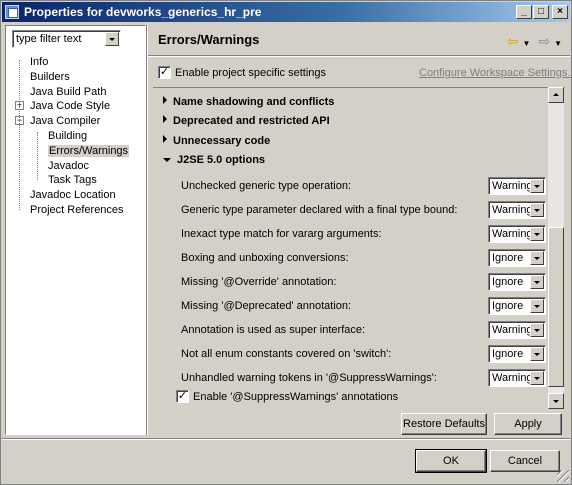 This screenshot has width=572, height=485. Describe the element at coordinates (556, 307) in the screenshot. I see `scroll-thumb` at that location.